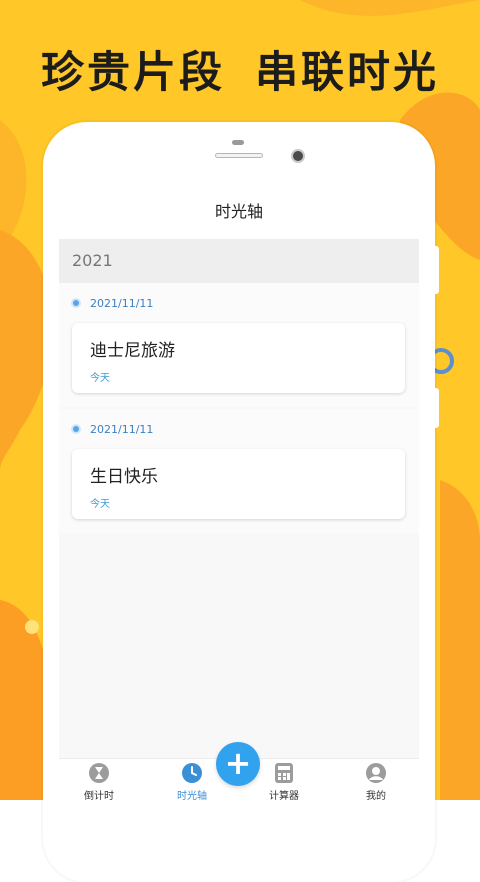 This screenshot has width=480, height=882. I want to click on timeline-entry: 2021/11/11 生日快乐 今天, so click(239, 471).